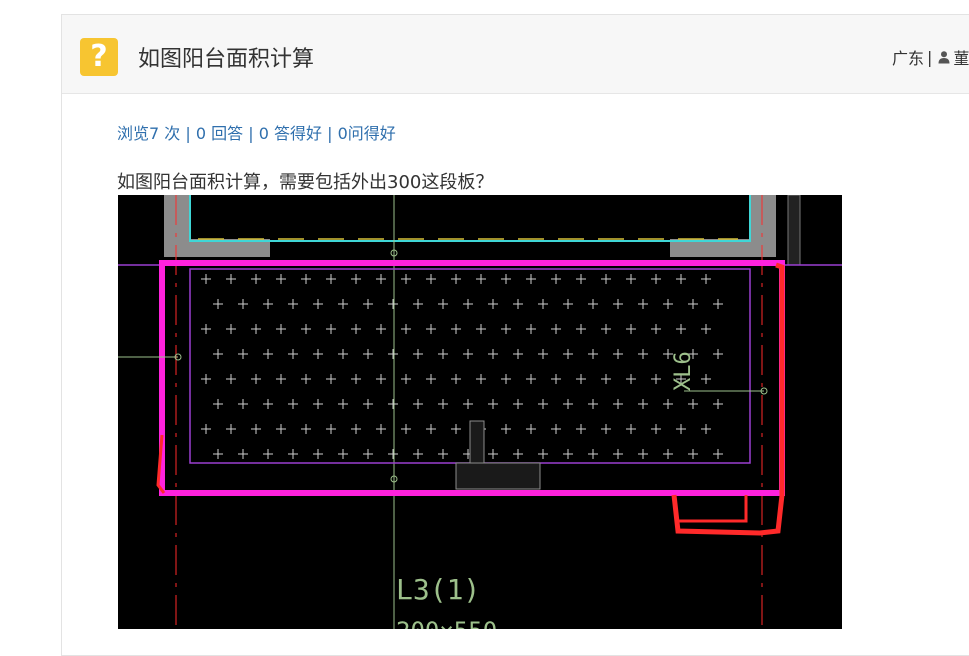 This screenshot has width=969, height=656. Describe the element at coordinates (515, 54) in the screenshot. I see `question-header: ? 如图阳台面积计算 广东 | 菫` at that location.